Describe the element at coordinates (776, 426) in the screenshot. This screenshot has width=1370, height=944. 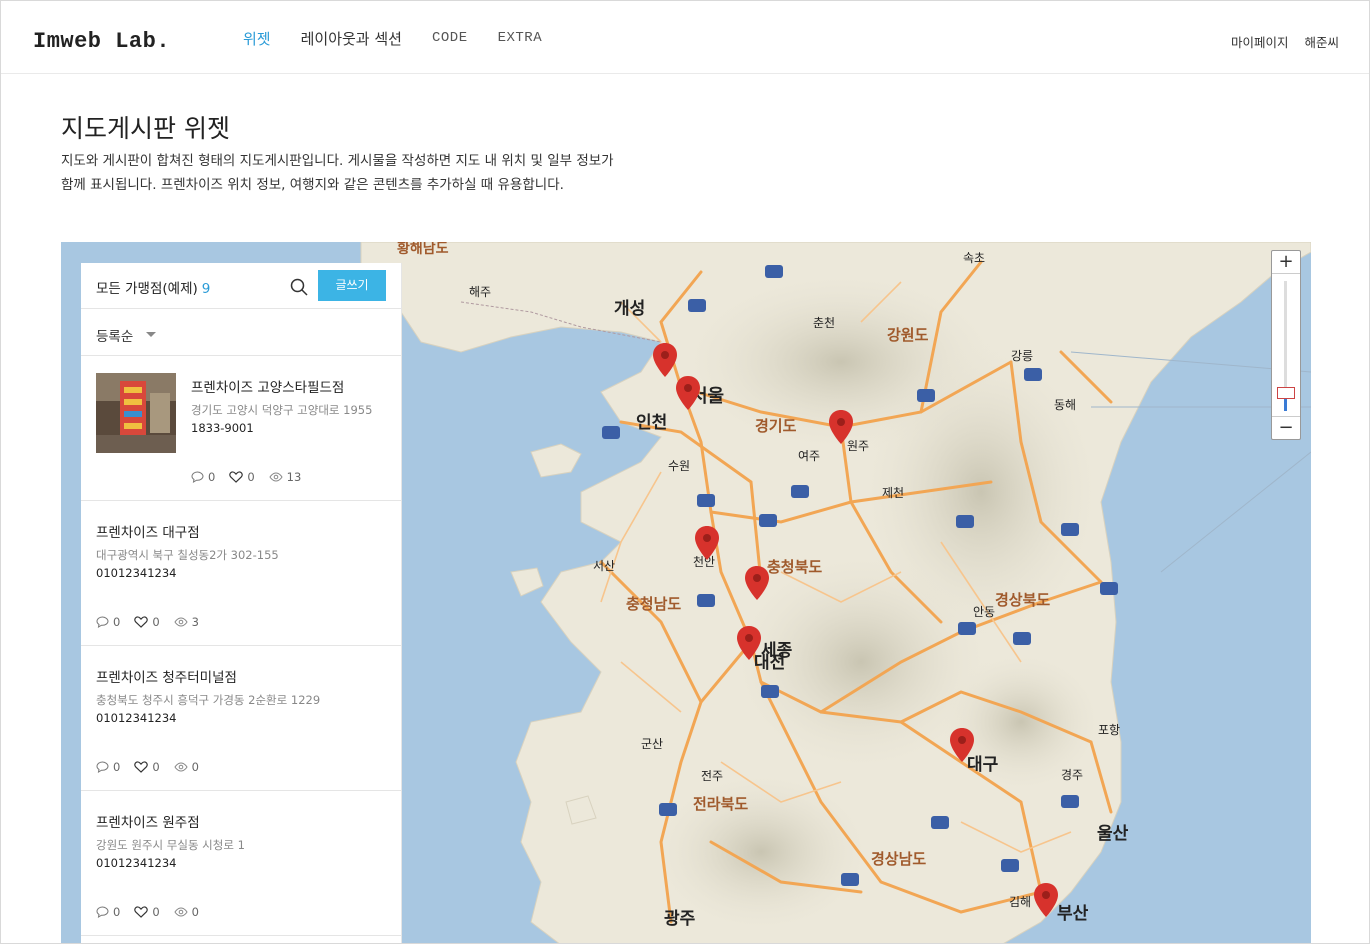
I see `label-gyeonggi: 경기도` at that location.